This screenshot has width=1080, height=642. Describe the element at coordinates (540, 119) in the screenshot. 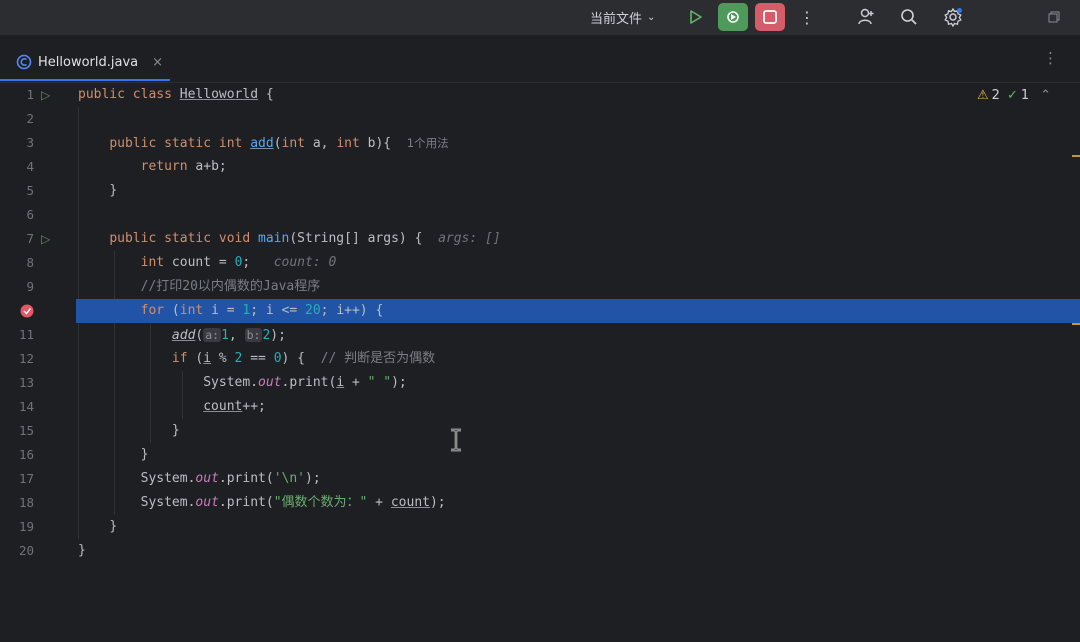

I see `code-line: 2` at that location.